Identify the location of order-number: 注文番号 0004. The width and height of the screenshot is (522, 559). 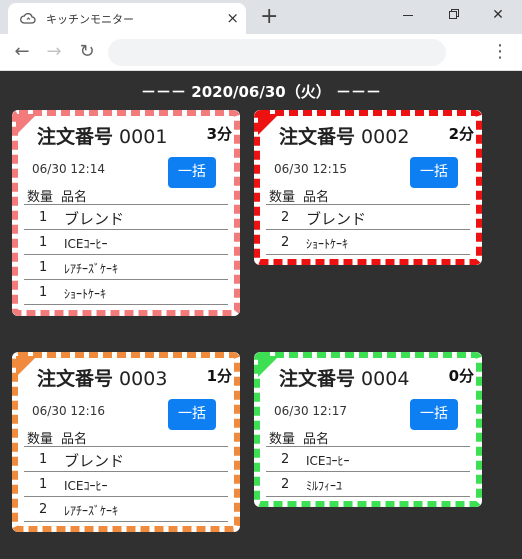
(344, 377).